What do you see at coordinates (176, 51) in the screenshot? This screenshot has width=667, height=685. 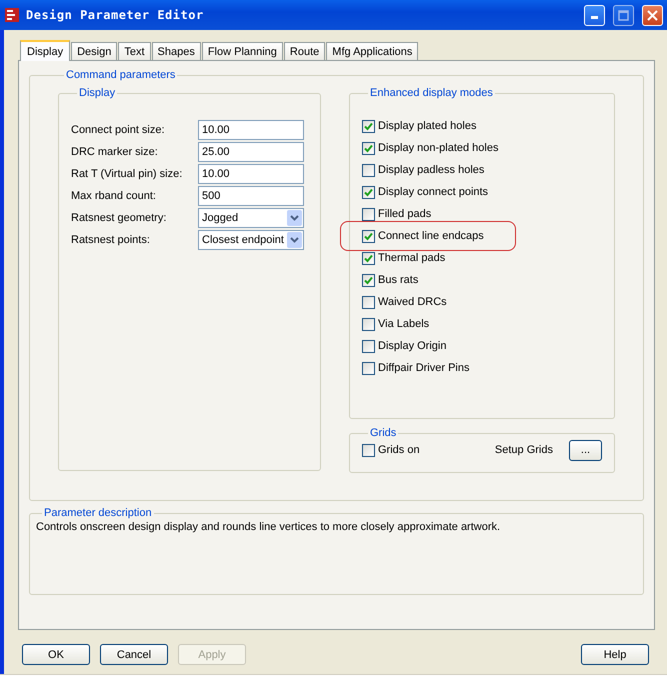 I see `tab: Shapes` at bounding box center [176, 51].